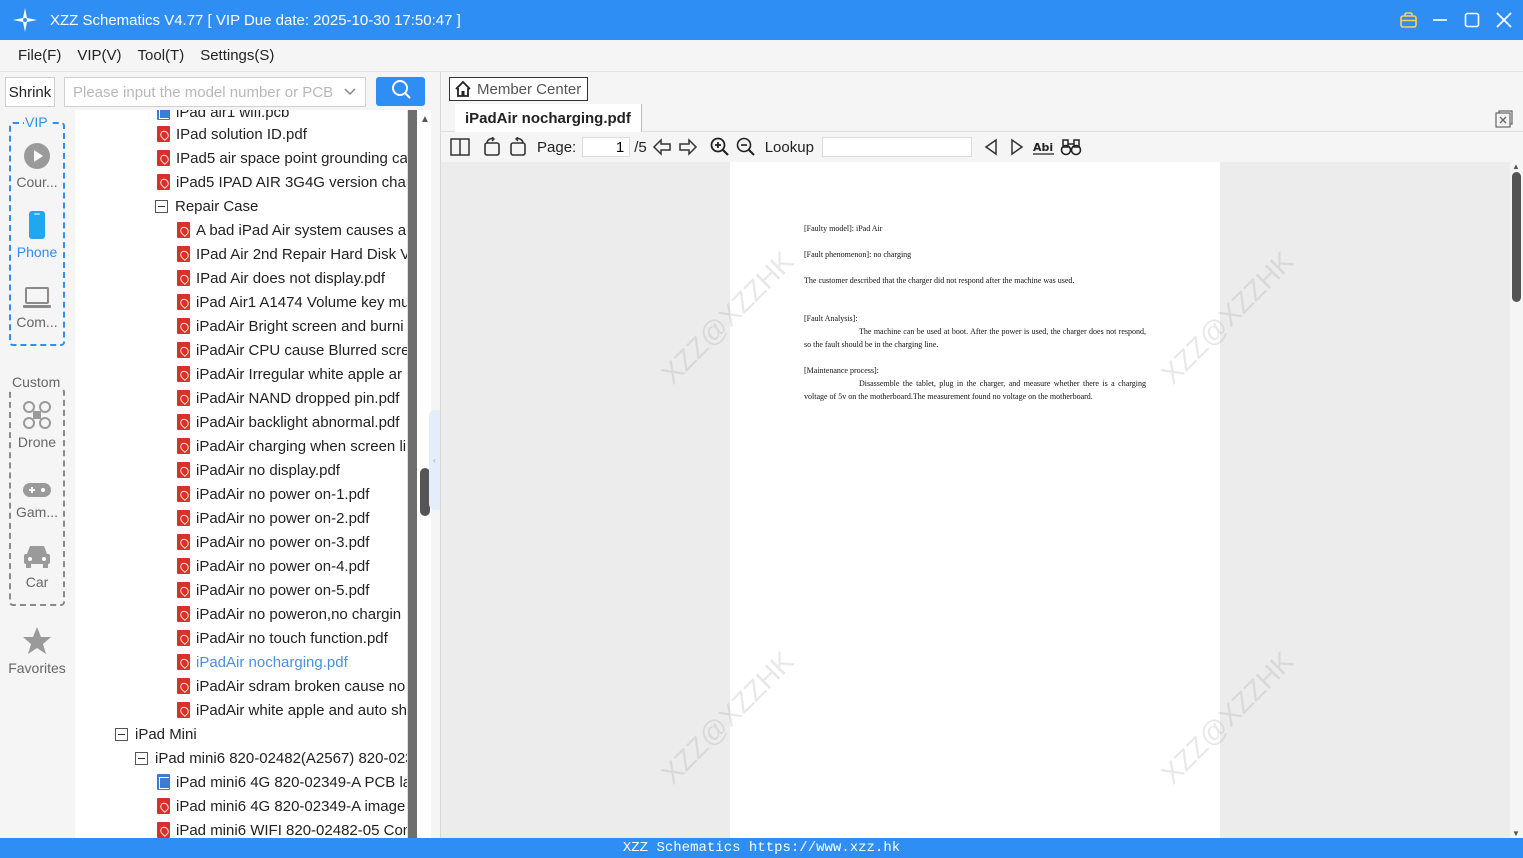  Describe the element at coordinates (1017, 147) in the screenshot. I see `find-next-icon` at that location.